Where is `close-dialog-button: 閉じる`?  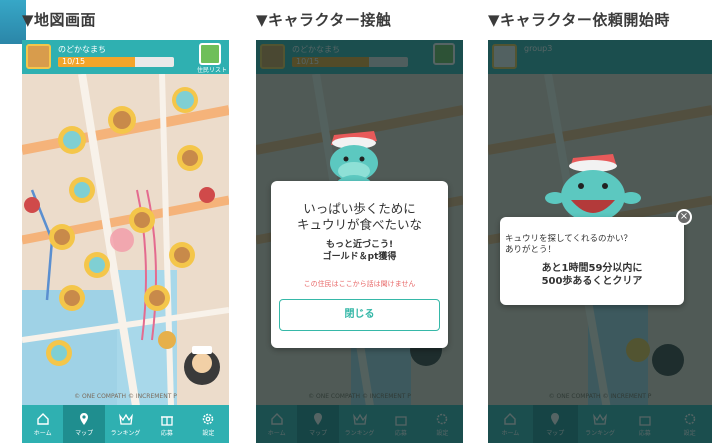 close-dialog-button: 閉じる is located at coordinates (359, 315).